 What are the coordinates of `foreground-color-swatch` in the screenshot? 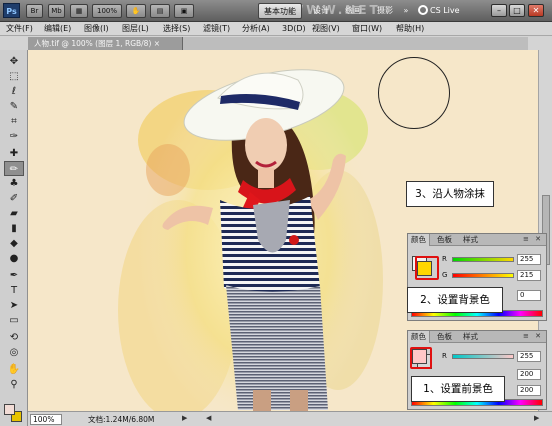 It's located at (9, 409).